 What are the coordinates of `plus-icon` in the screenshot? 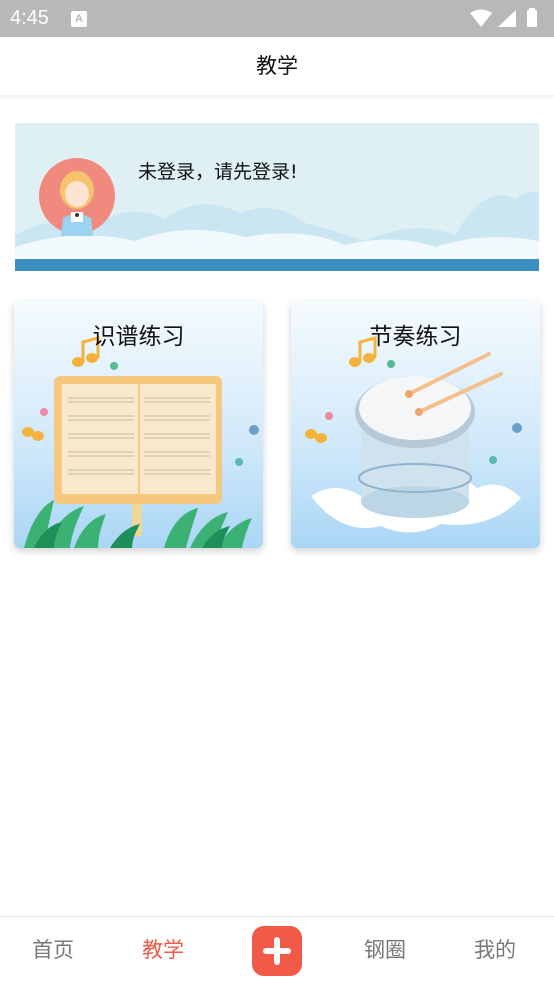 It's located at (277, 951).